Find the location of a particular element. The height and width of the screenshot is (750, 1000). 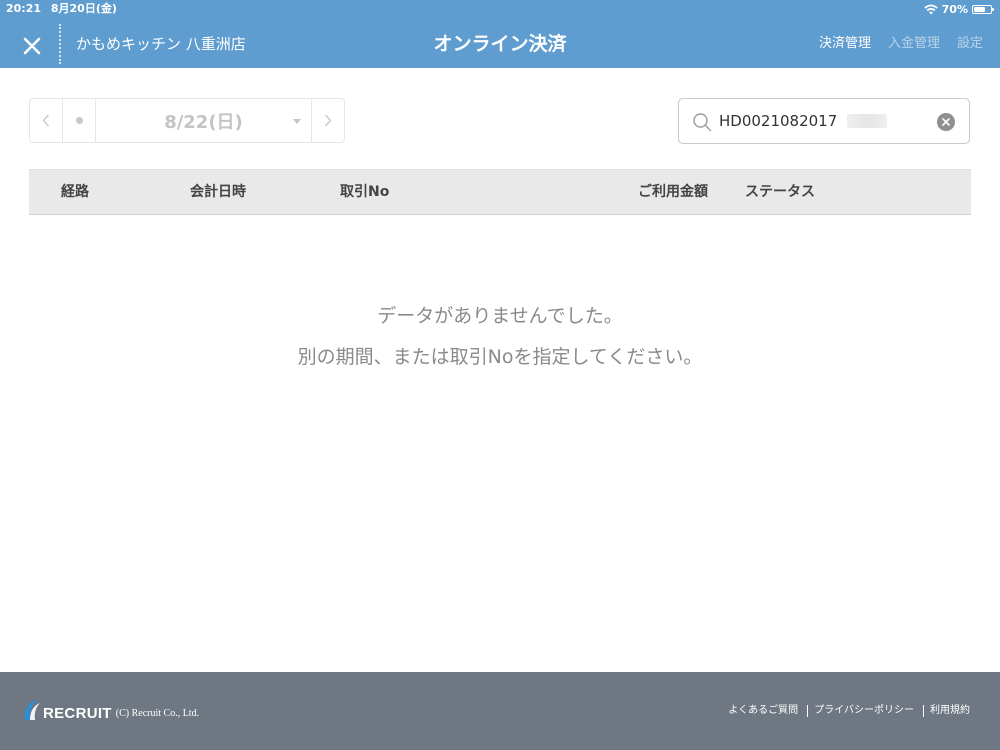

clear-search-button is located at coordinates (946, 122).